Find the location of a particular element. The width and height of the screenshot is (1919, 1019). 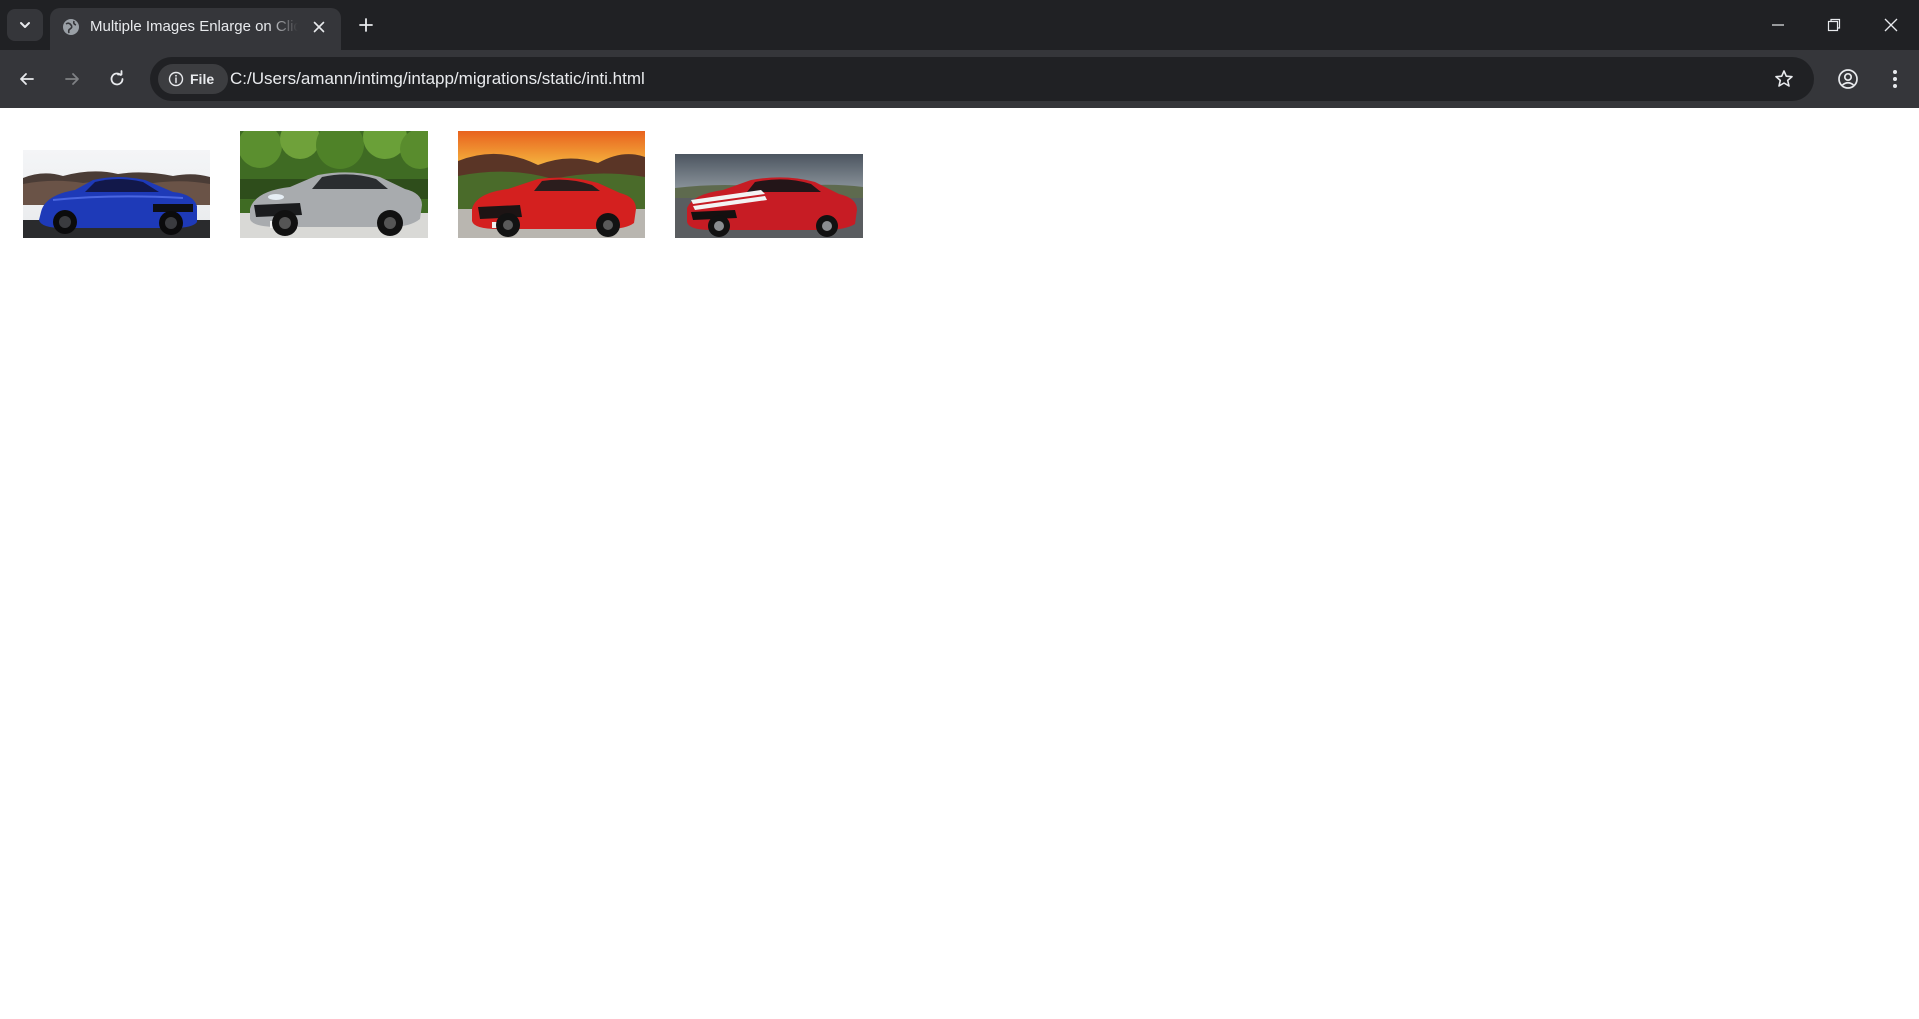

site-info-chip: File is located at coordinates (193, 79).